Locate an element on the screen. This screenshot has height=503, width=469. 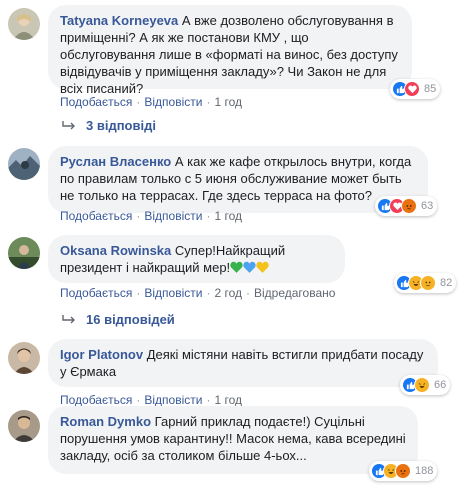
view-replies-link: 3 відповіді is located at coordinates (109, 125).